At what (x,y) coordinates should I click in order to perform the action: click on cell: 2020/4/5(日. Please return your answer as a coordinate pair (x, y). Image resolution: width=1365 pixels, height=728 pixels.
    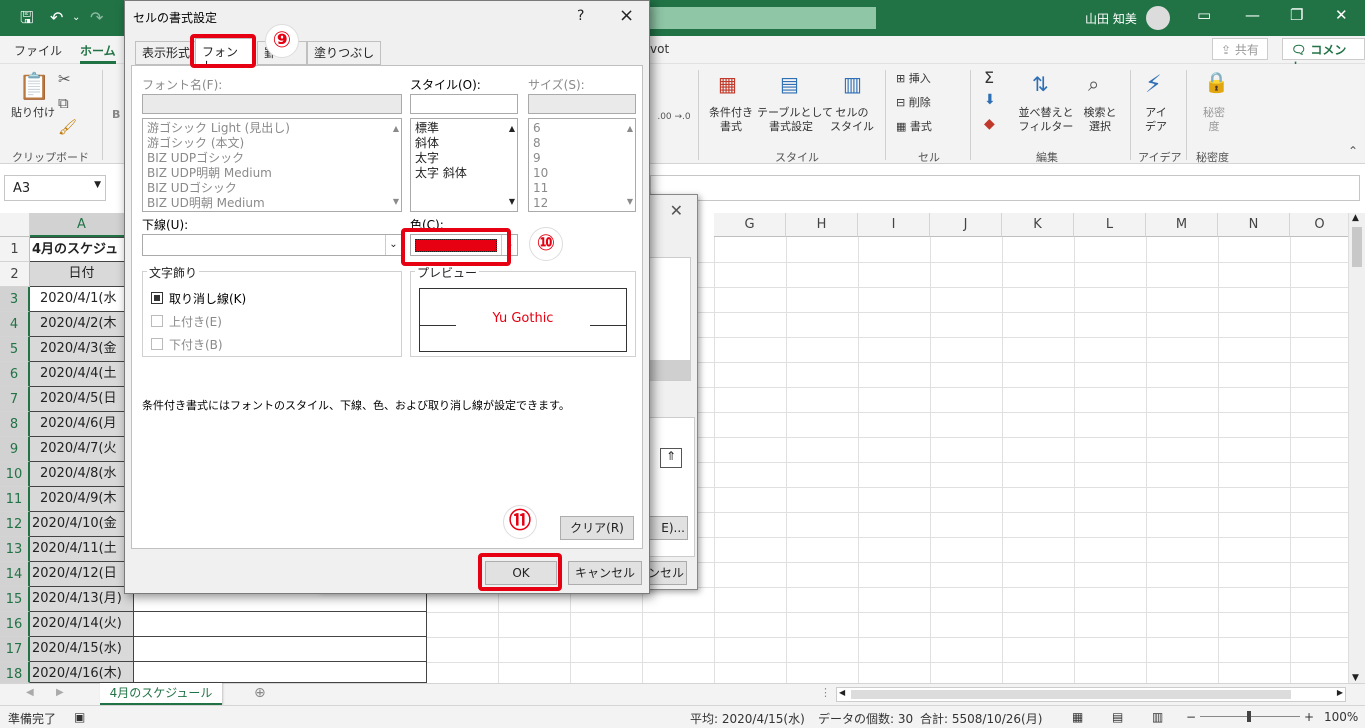
    Looking at the image, I should click on (82, 399).